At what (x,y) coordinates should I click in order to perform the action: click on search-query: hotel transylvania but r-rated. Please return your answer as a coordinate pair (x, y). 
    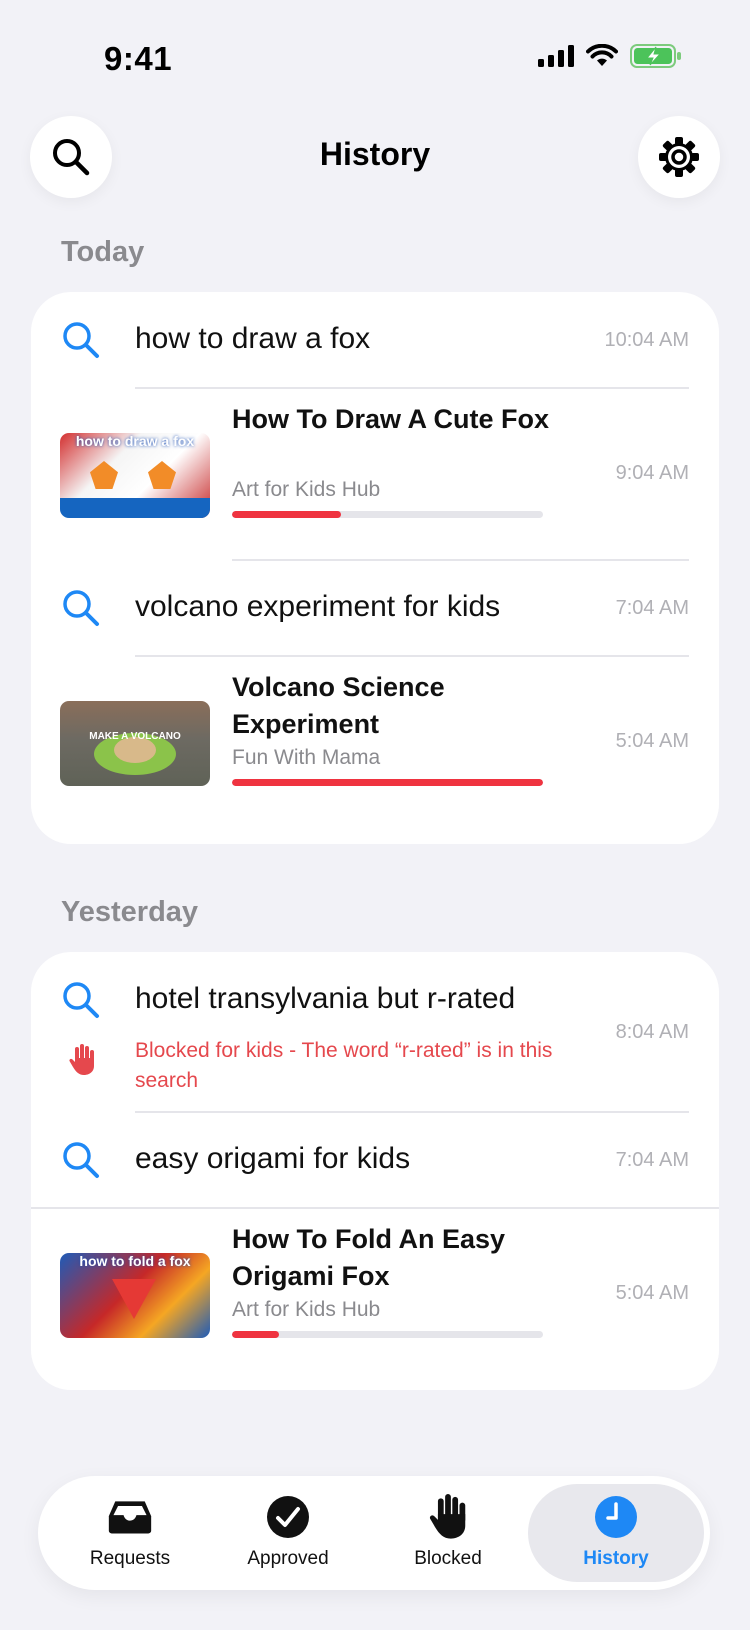
    Looking at the image, I should click on (325, 998).